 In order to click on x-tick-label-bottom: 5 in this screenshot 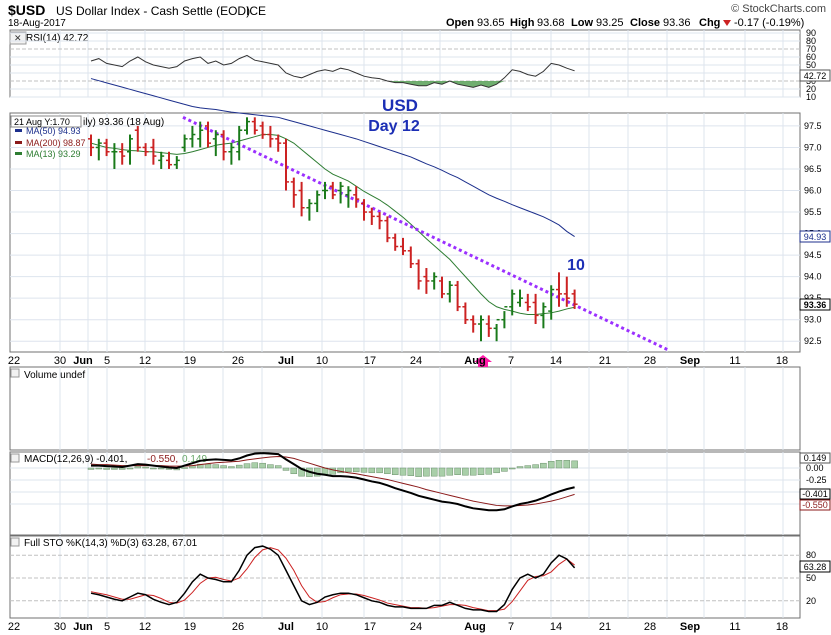, I will do `click(107, 627)`.